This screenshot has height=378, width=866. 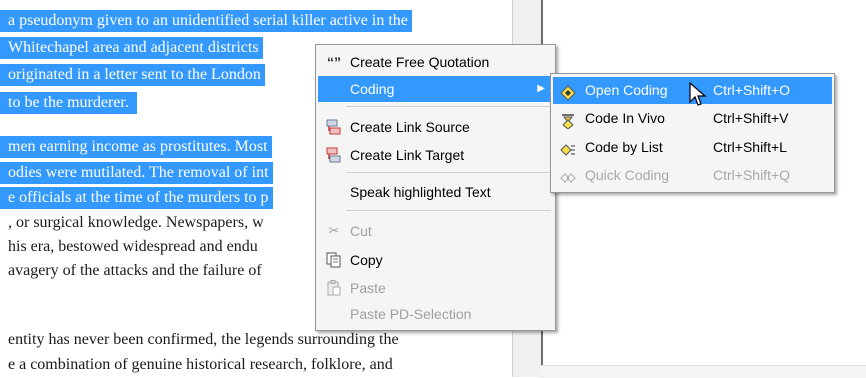 I want to click on document-line: Whitechapel area and adjacent districts, so click(x=131, y=48).